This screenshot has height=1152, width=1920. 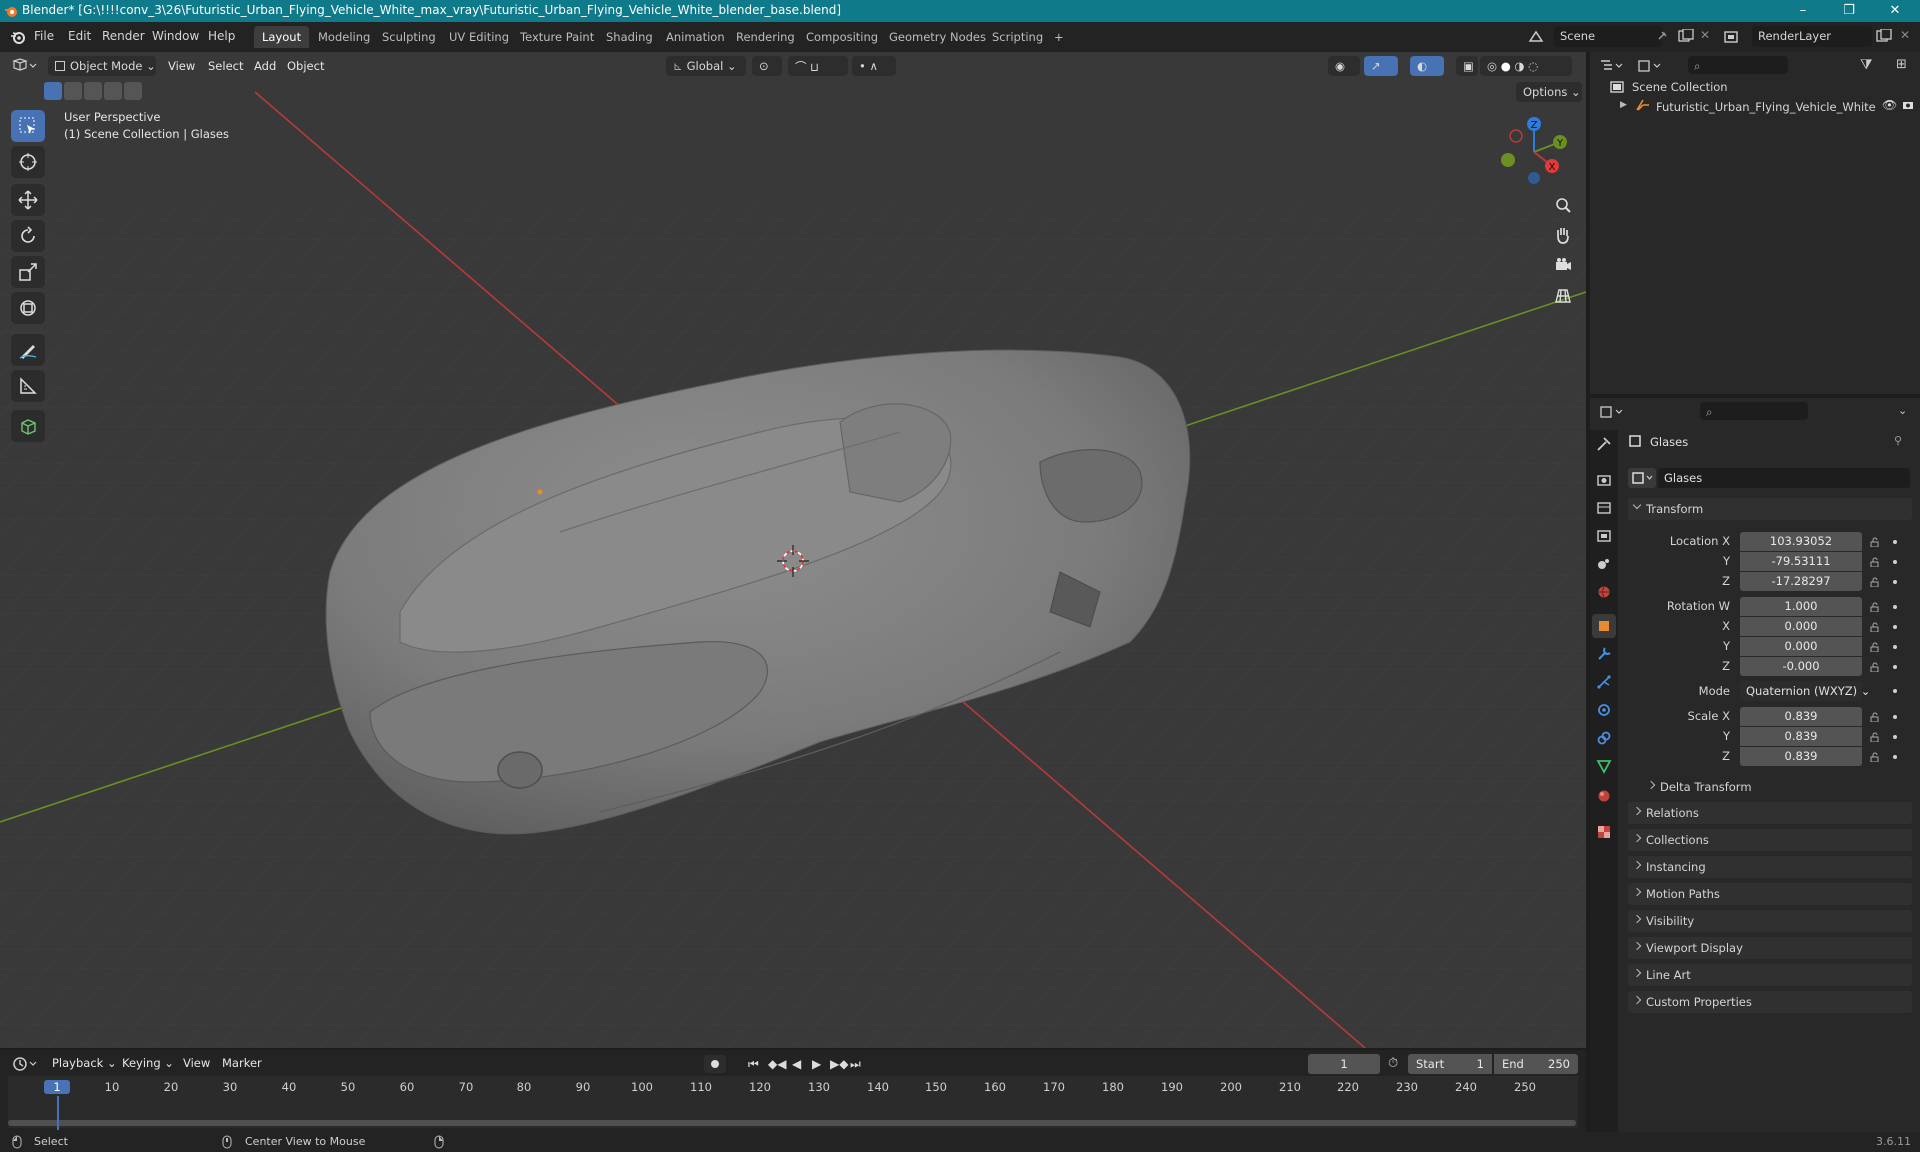 What do you see at coordinates (1519, 66) in the screenshot?
I see `material-shading-icon: ◑` at bounding box center [1519, 66].